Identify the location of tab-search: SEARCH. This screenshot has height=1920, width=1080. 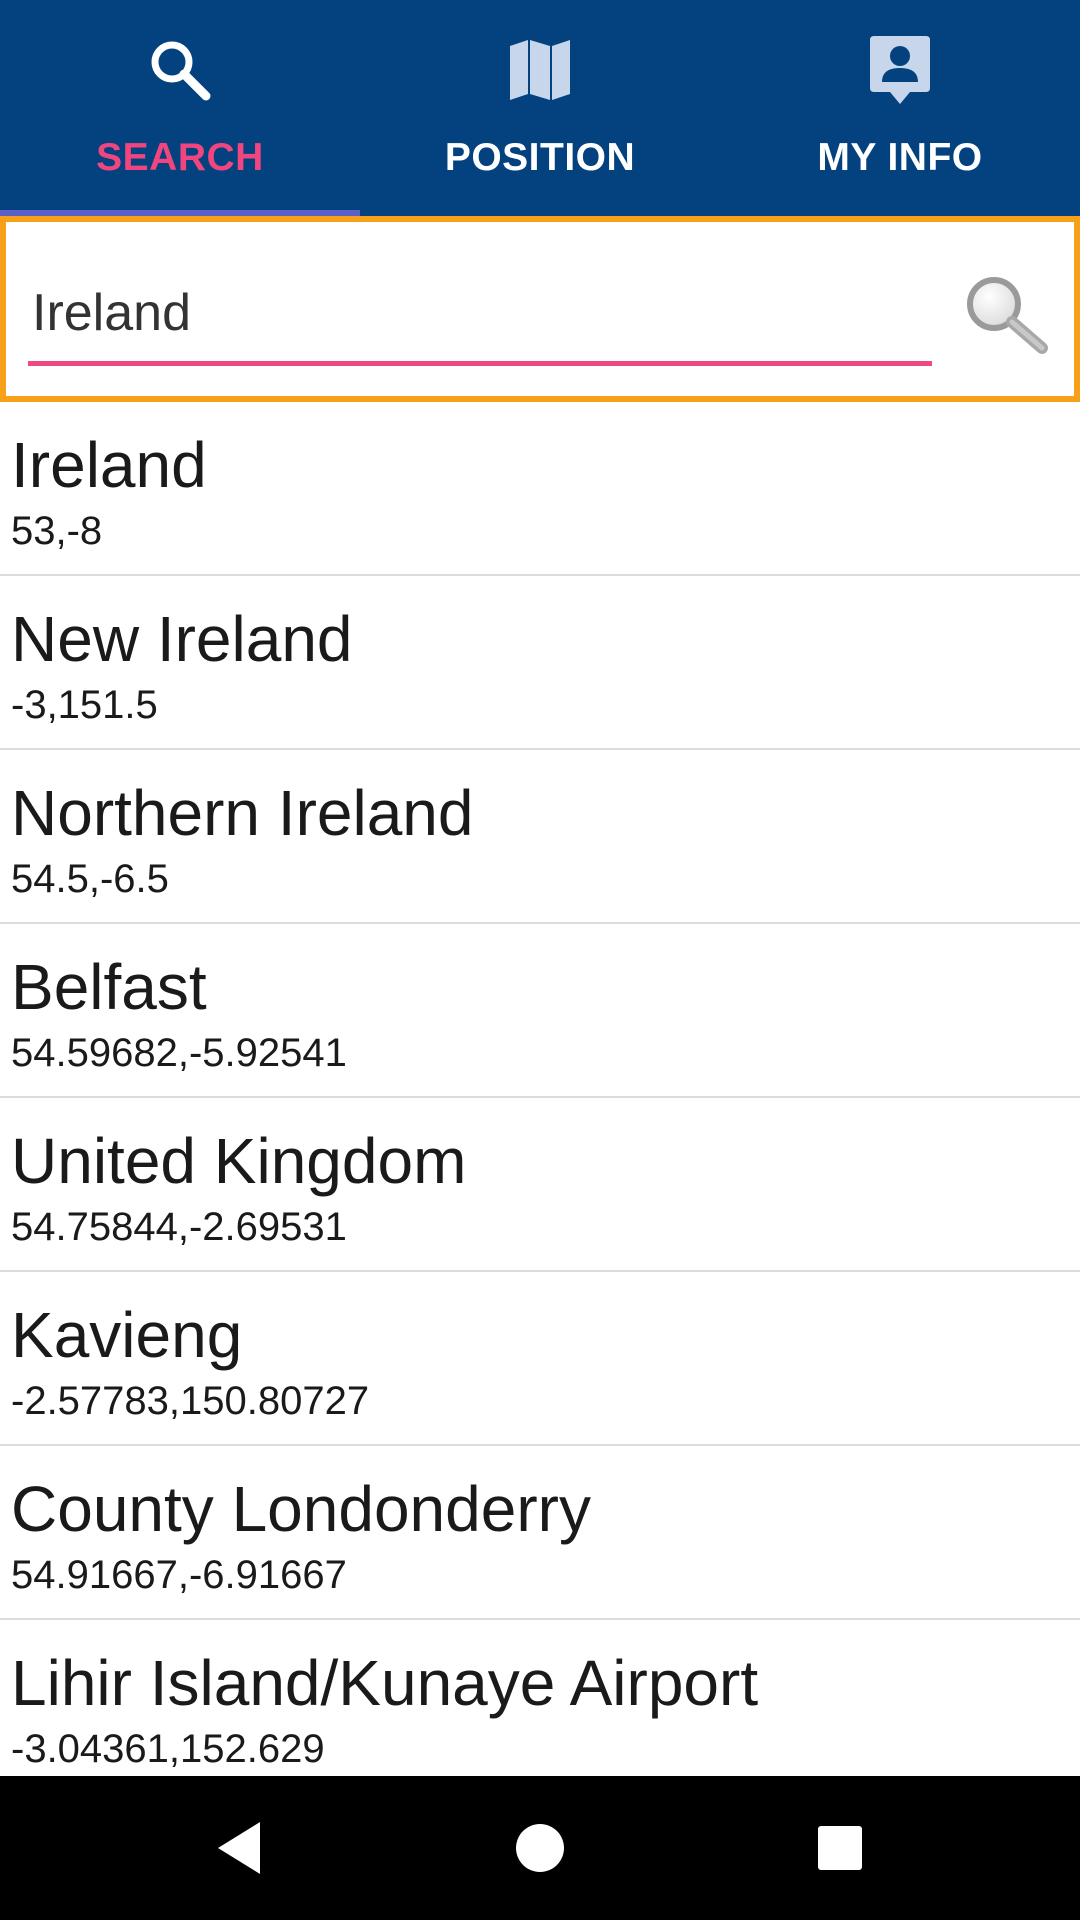
(180, 108).